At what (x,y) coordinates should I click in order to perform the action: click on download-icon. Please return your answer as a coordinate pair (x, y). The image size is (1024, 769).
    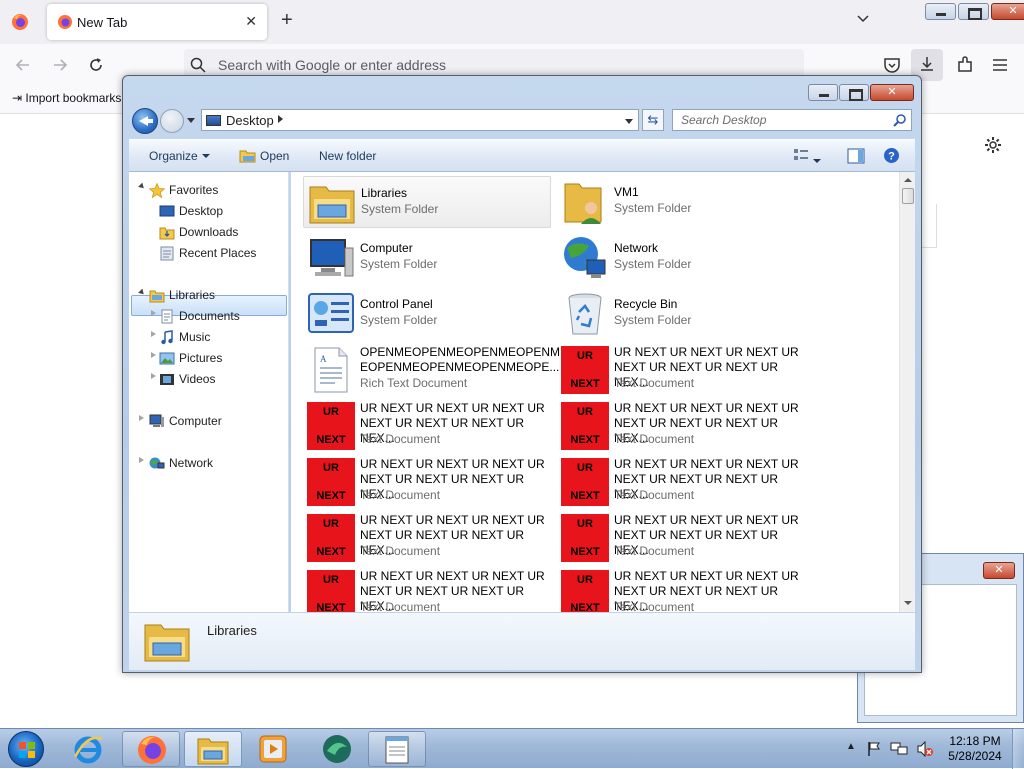
    Looking at the image, I should click on (927, 64).